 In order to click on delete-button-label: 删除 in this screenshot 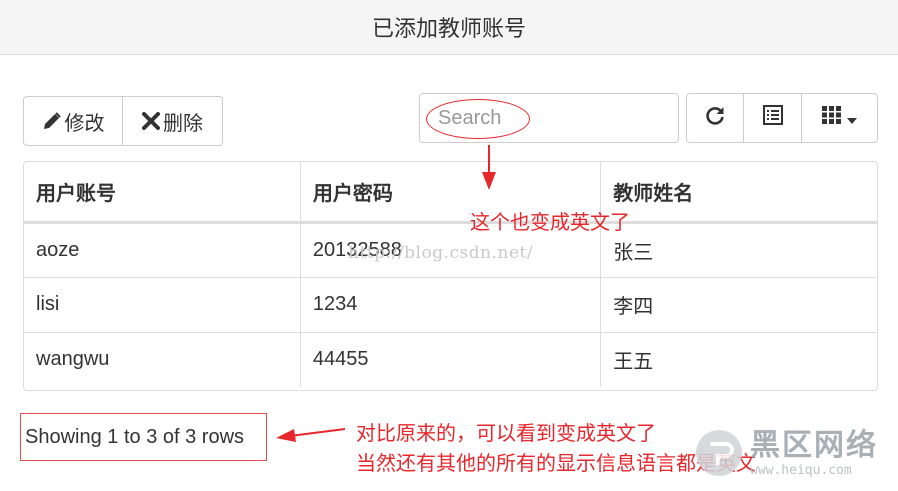, I will do `click(183, 123)`.